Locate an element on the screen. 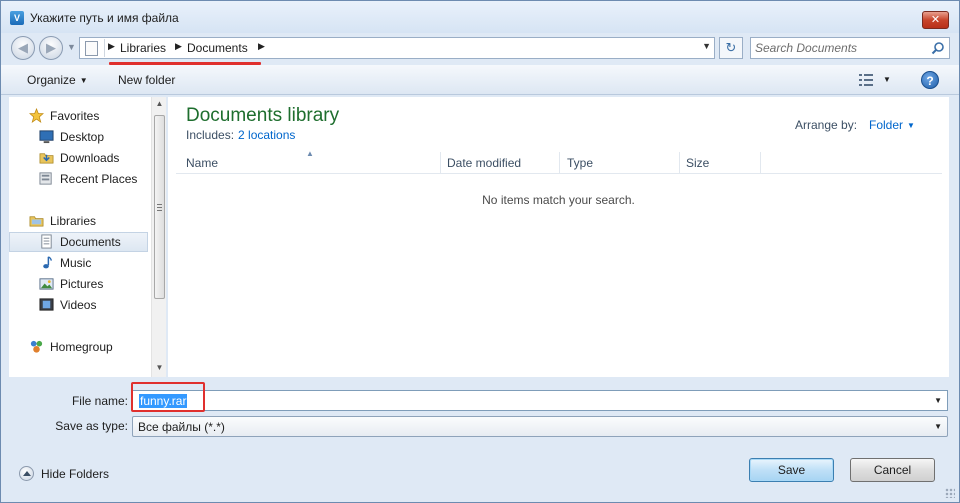 This screenshot has height=503, width=960. search-input is located at coordinates (840, 48).